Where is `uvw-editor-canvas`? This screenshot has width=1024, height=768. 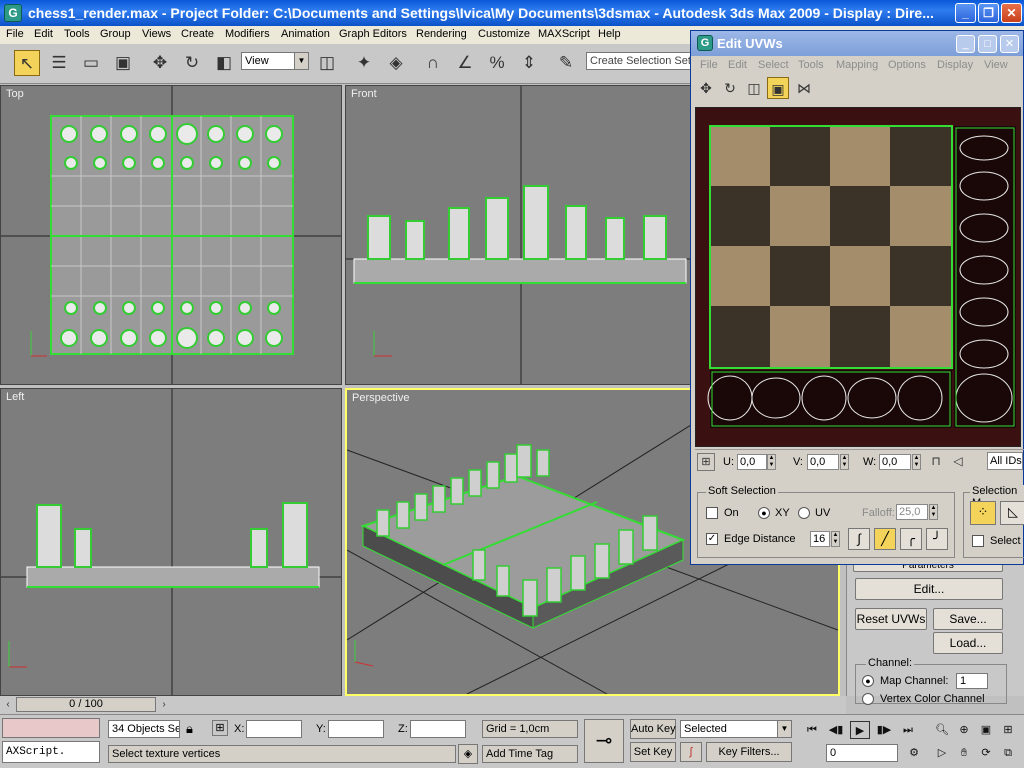 uvw-editor-canvas is located at coordinates (858, 277).